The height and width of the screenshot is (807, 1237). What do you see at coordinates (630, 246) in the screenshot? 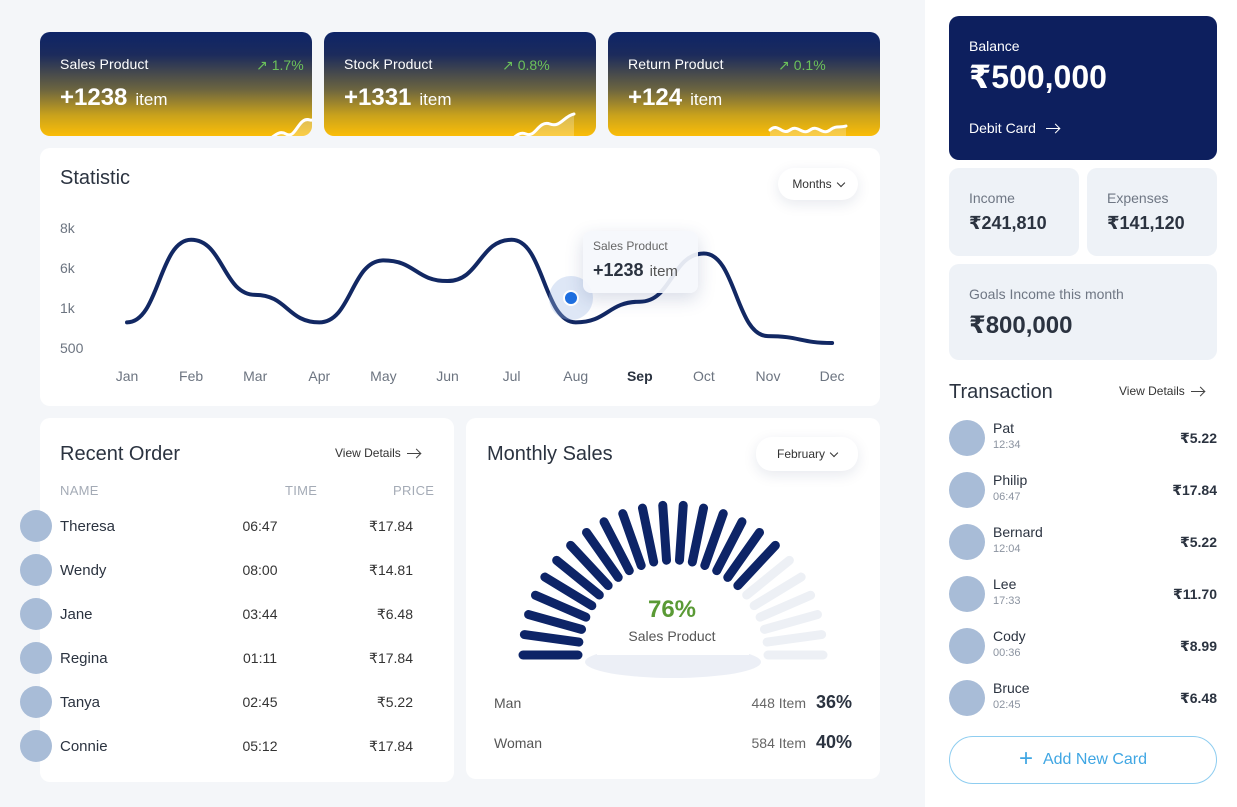
I see `tooltip-label: Sales Product` at bounding box center [630, 246].